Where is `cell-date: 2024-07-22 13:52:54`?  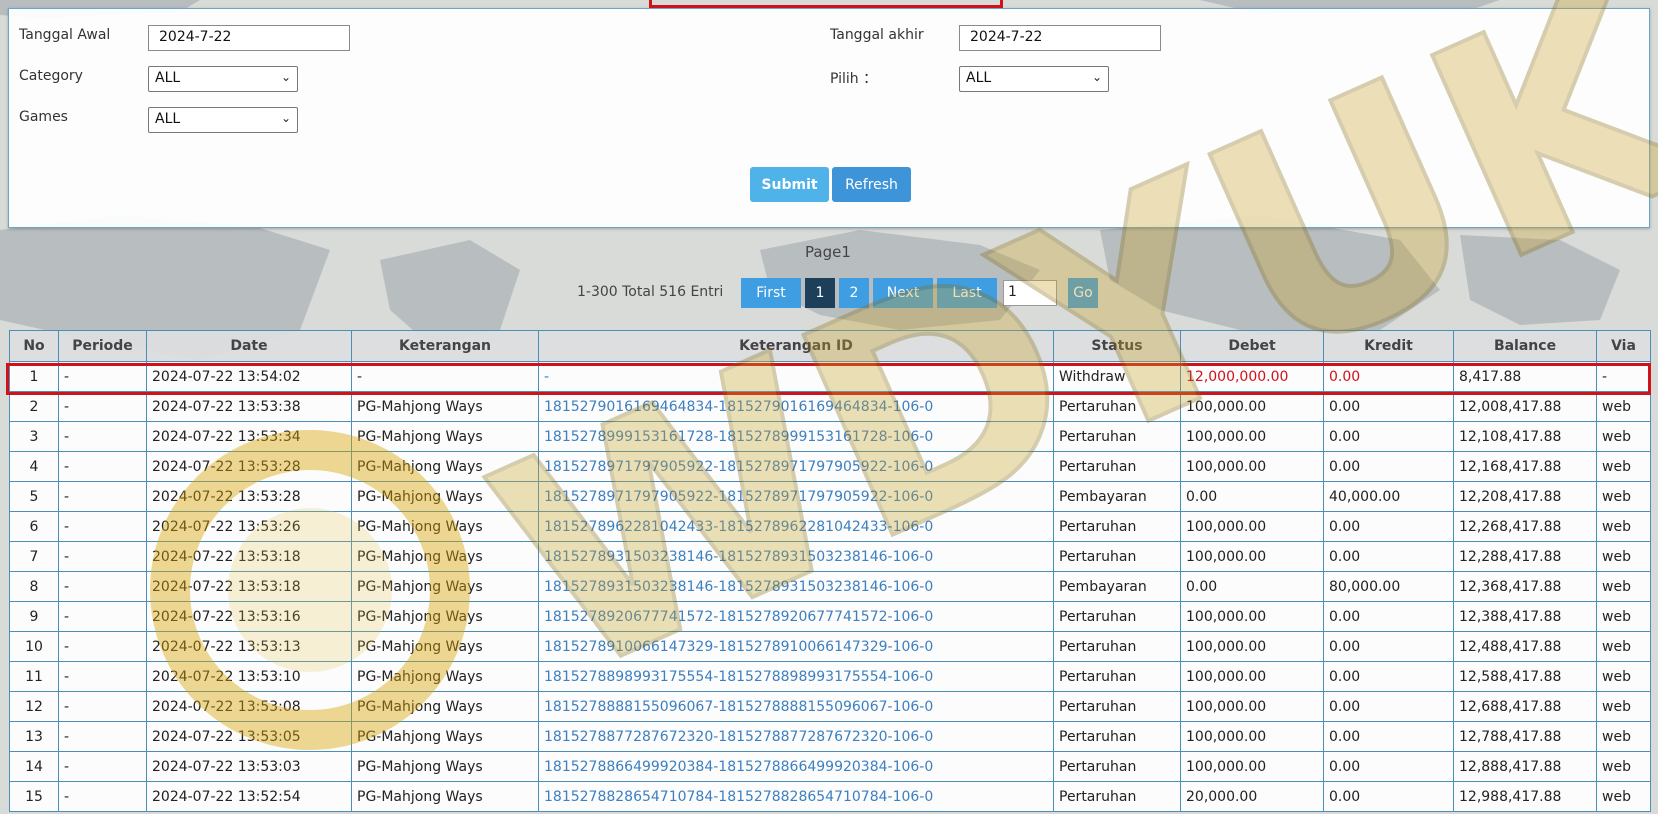
cell-date: 2024-07-22 13:52:54 is located at coordinates (249, 796).